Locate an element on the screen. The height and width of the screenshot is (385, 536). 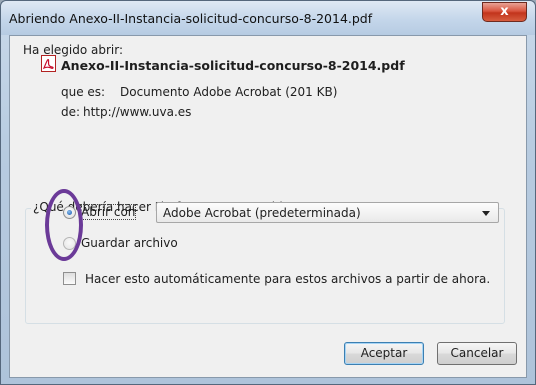
close-button: x is located at coordinates (504, 12).